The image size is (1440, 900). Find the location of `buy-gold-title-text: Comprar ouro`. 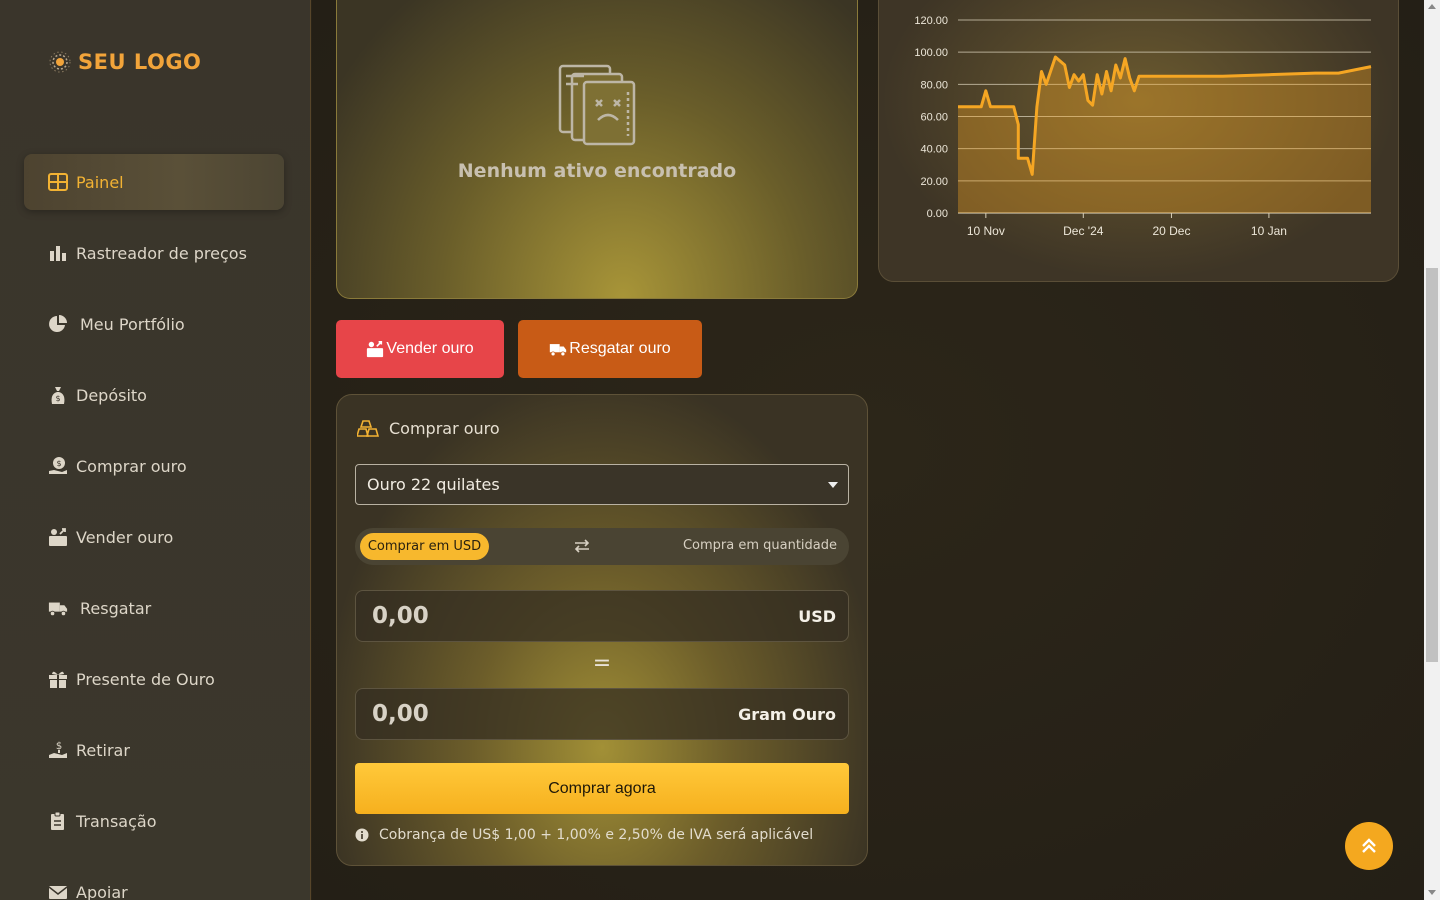

buy-gold-title-text: Comprar ouro is located at coordinates (444, 428).